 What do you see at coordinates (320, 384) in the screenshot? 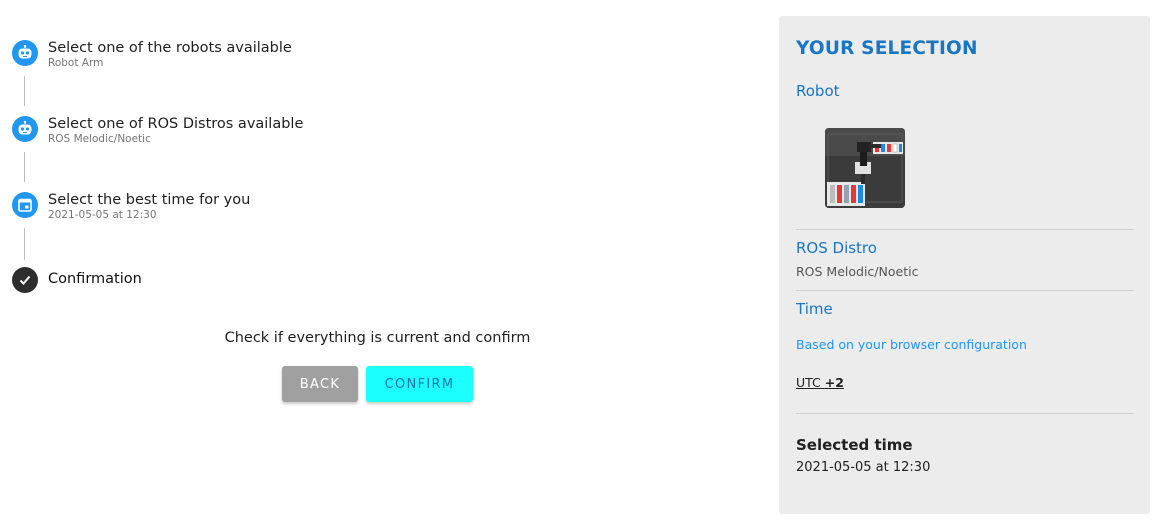
I see `back-button: BACK` at bounding box center [320, 384].